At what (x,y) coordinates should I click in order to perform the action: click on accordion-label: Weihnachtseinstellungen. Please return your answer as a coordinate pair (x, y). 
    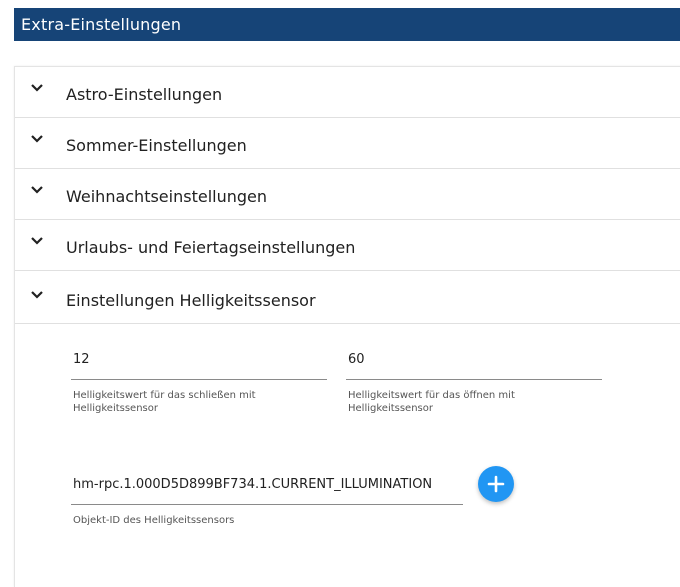
    Looking at the image, I should click on (166, 196).